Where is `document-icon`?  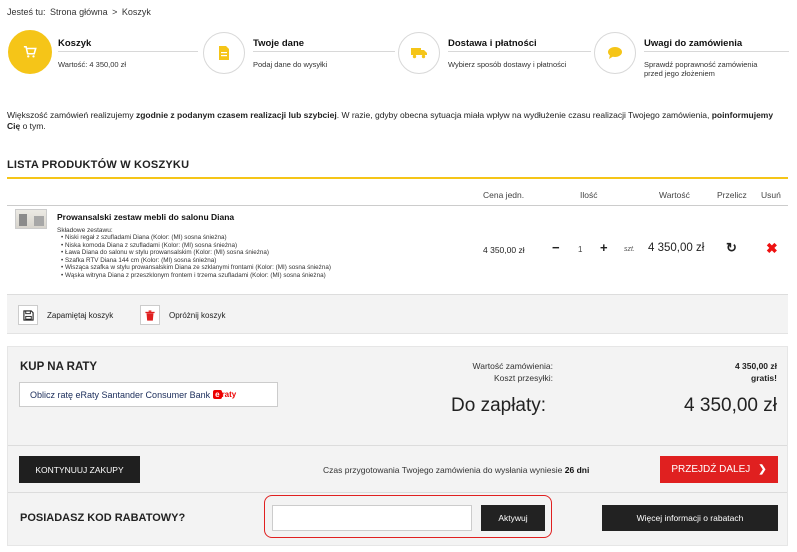 document-icon is located at coordinates (224, 53).